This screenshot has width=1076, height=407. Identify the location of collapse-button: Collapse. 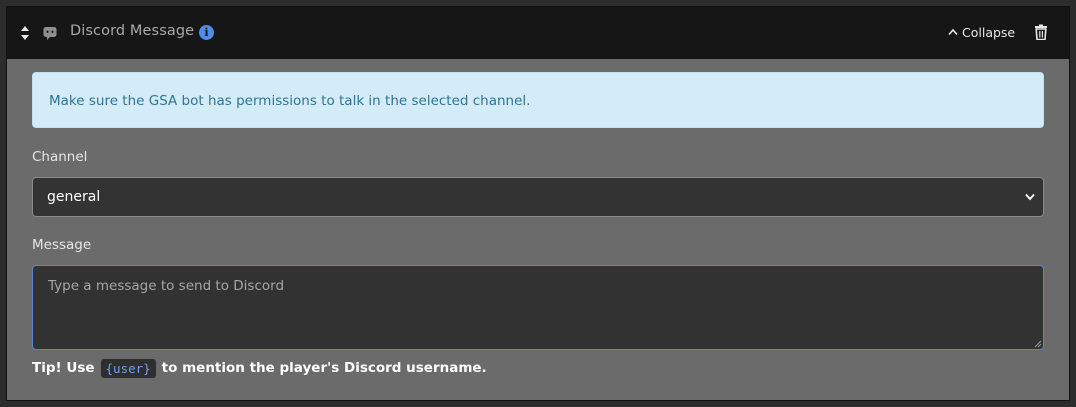
(981, 32).